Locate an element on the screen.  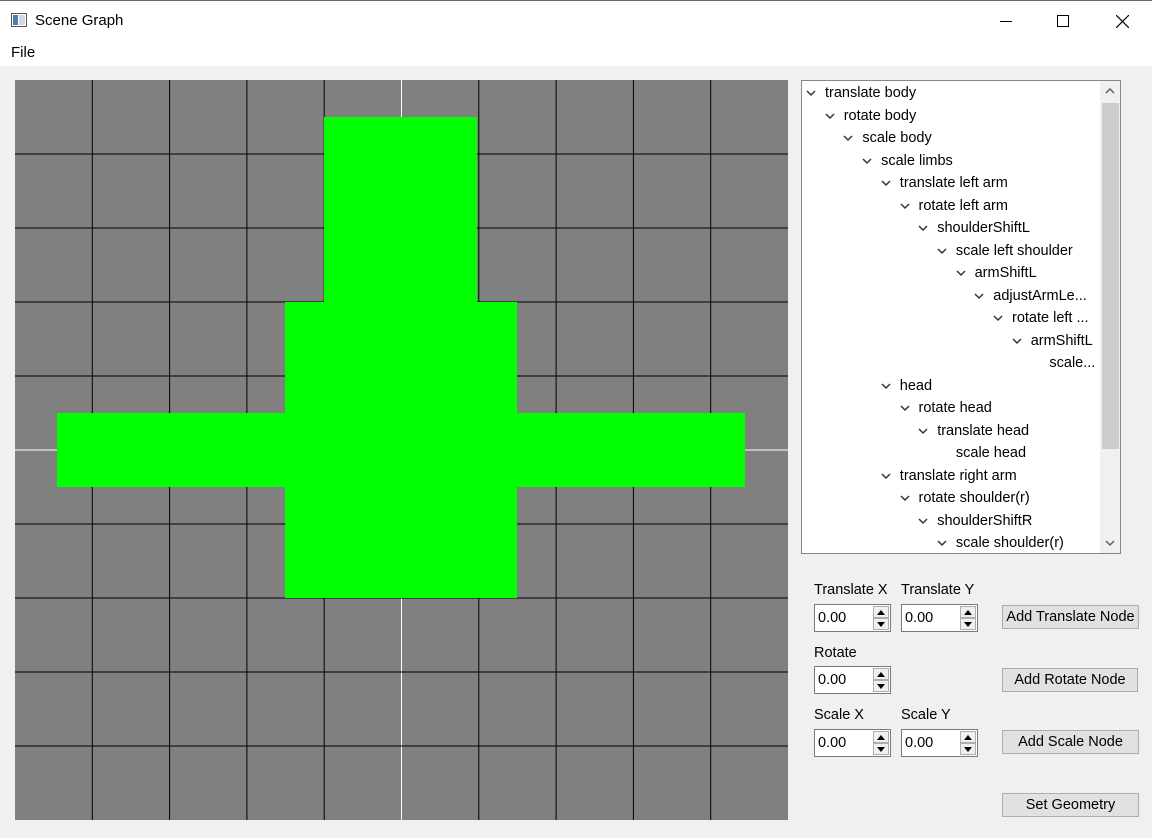
tree-item-label: scale limbs is located at coordinates (917, 160).